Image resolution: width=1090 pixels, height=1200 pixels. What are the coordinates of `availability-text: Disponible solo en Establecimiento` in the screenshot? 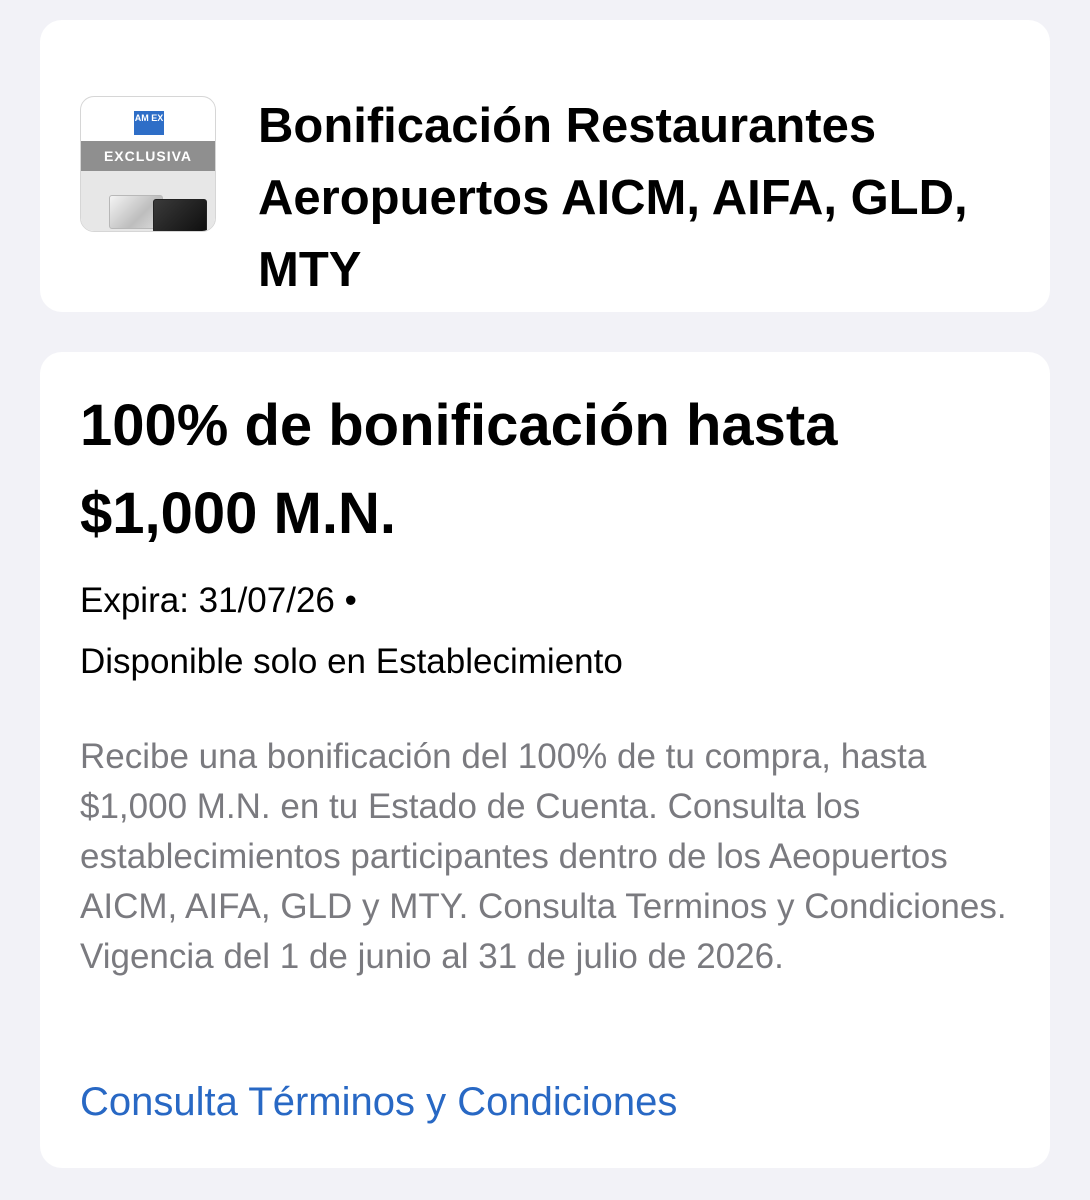 It's located at (351, 661).